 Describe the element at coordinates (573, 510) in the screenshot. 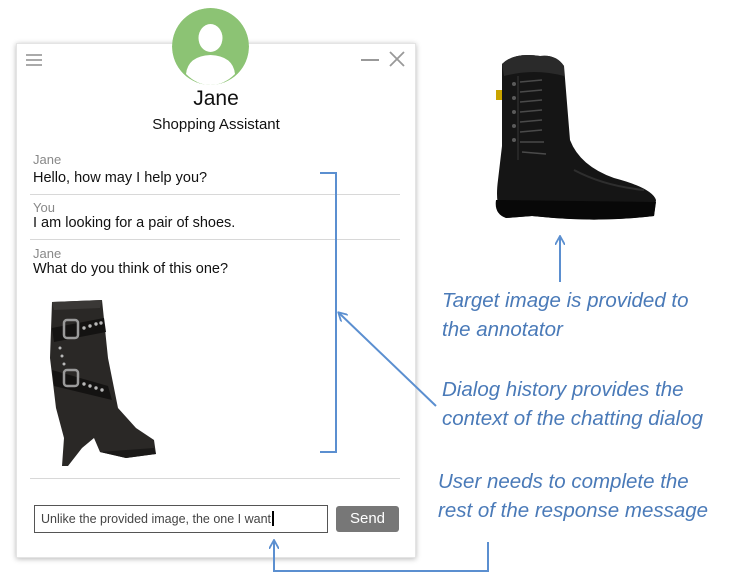

I see `annotation-user-line2: rest of the response message` at that location.